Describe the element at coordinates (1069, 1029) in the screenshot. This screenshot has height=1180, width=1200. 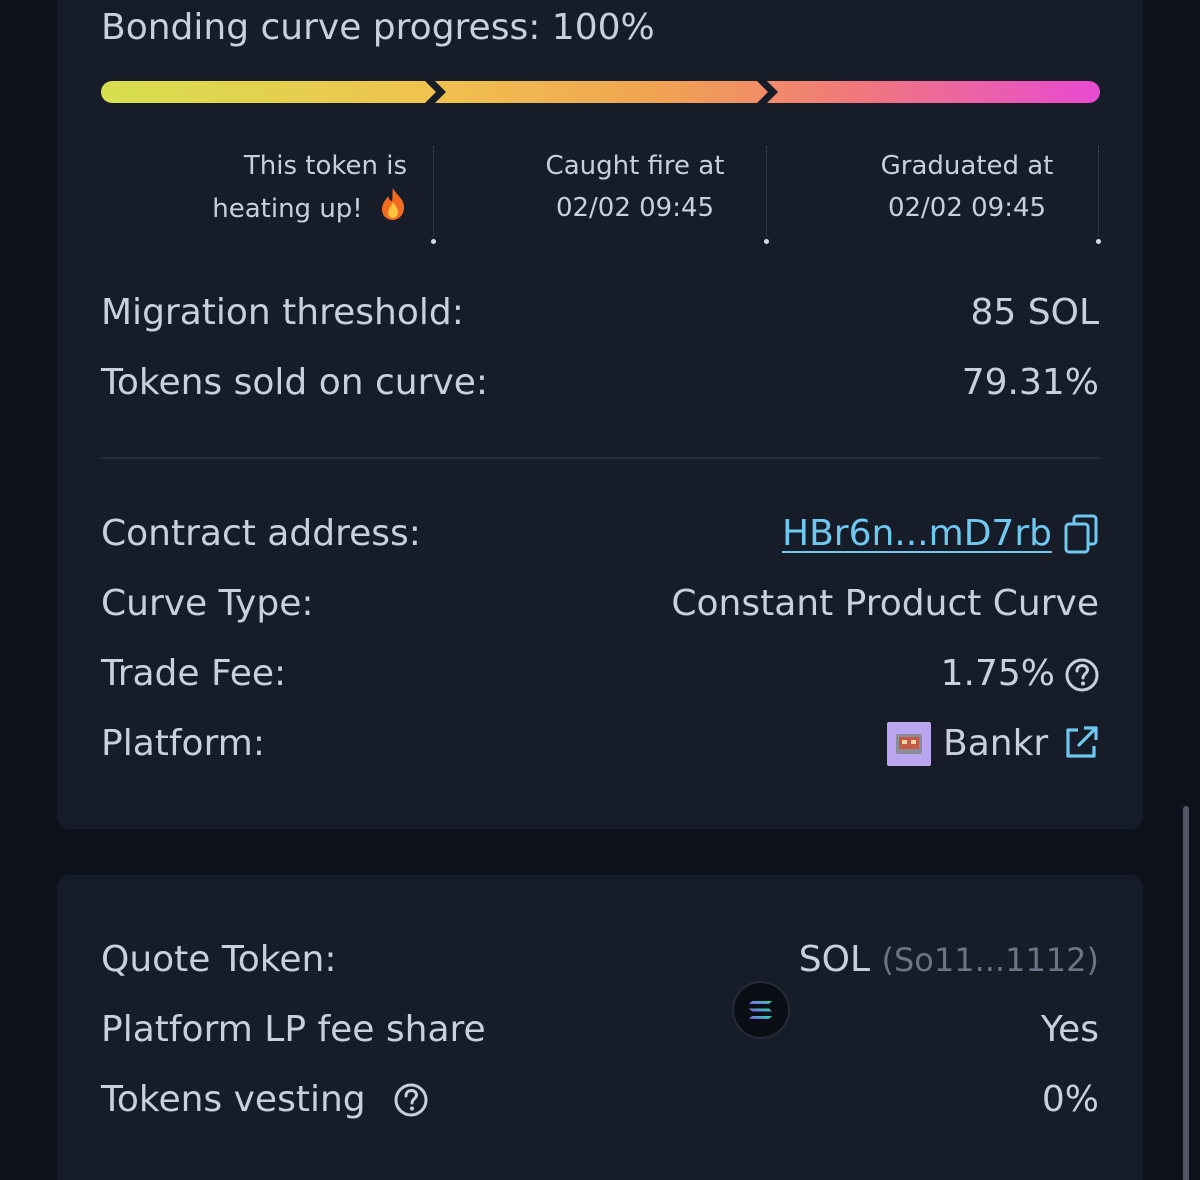
I see `lp-fee-share-value: Yes` at that location.